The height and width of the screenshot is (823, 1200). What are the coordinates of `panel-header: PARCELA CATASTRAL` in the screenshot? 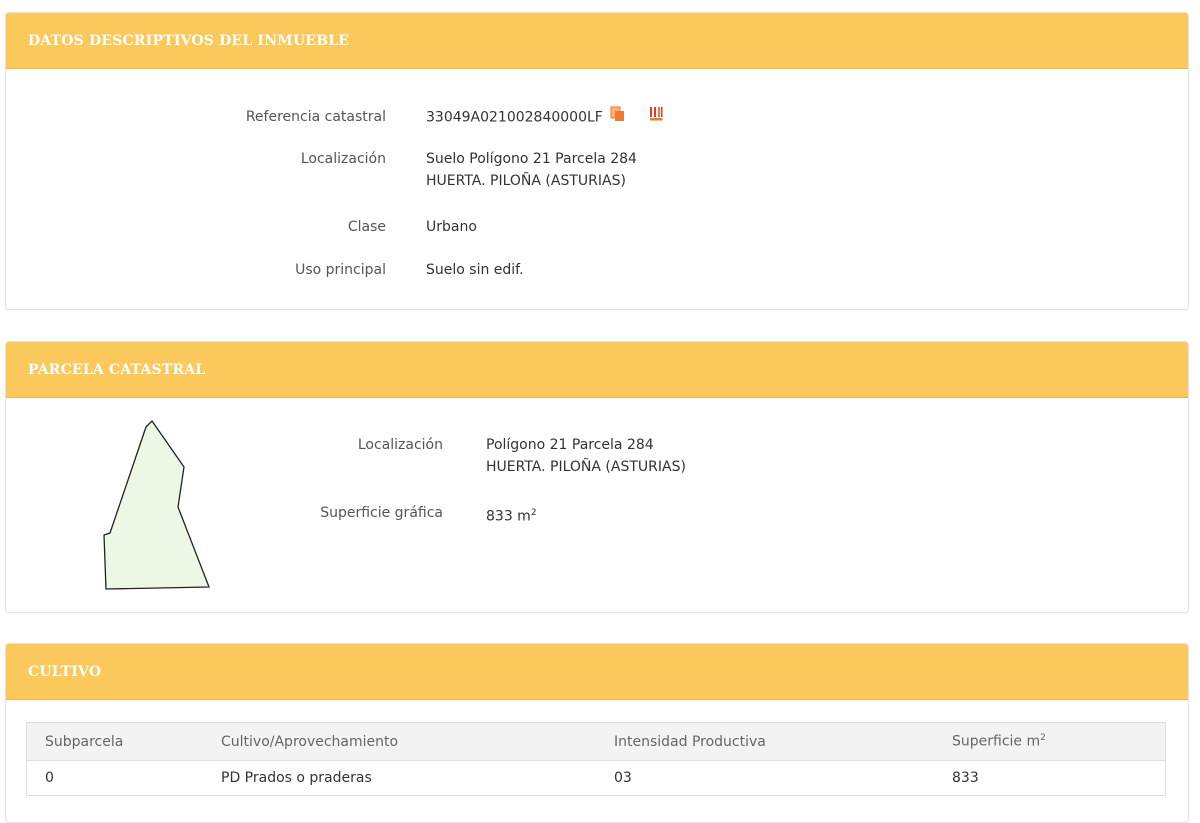 It's located at (597, 370).